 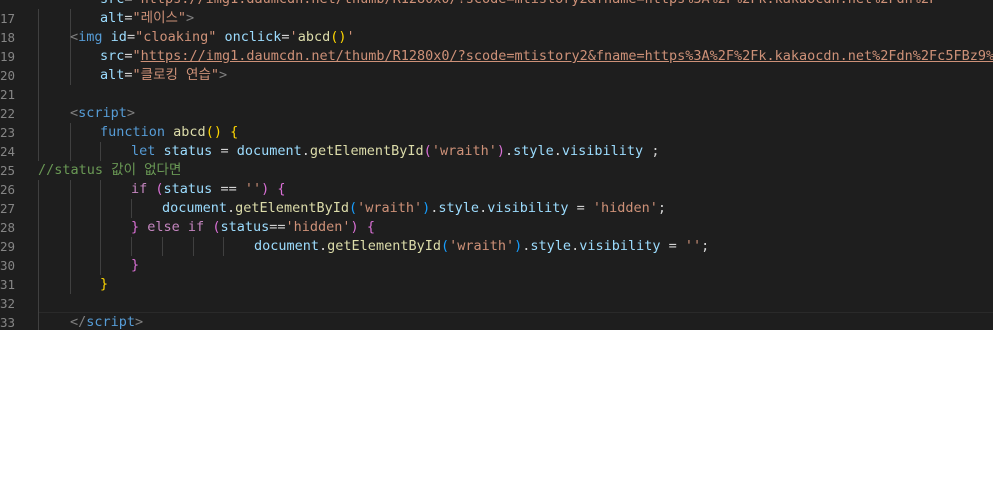 What do you see at coordinates (8, 75) in the screenshot?
I see `line-number: 20` at bounding box center [8, 75].